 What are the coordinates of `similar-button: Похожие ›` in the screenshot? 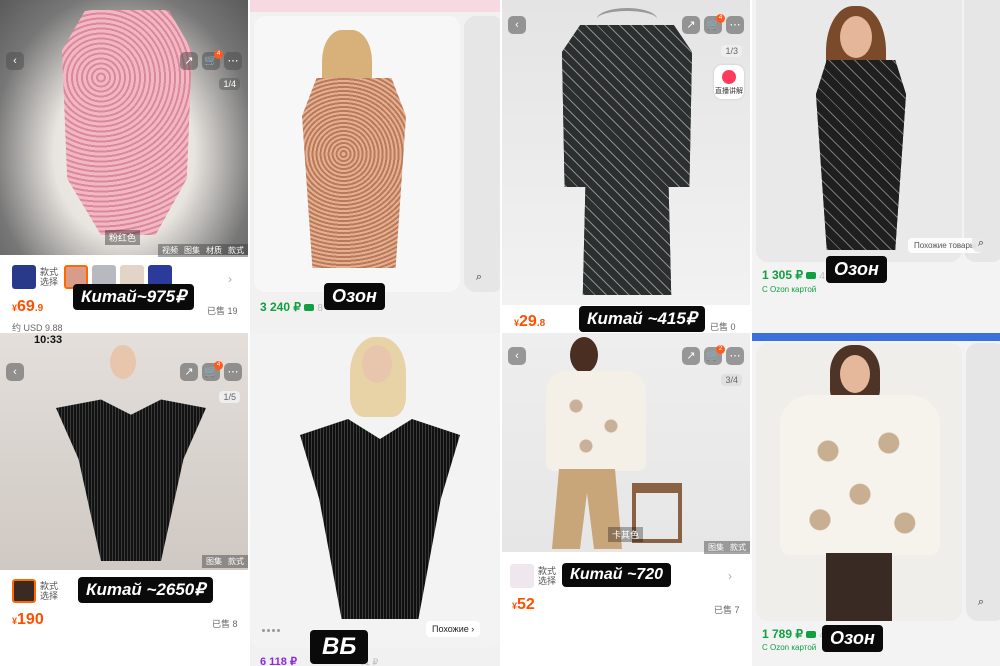 It's located at (453, 629).